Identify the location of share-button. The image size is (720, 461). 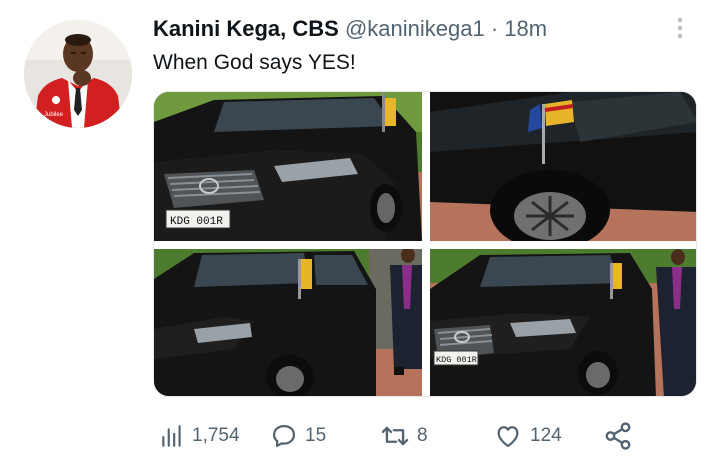
(618, 436).